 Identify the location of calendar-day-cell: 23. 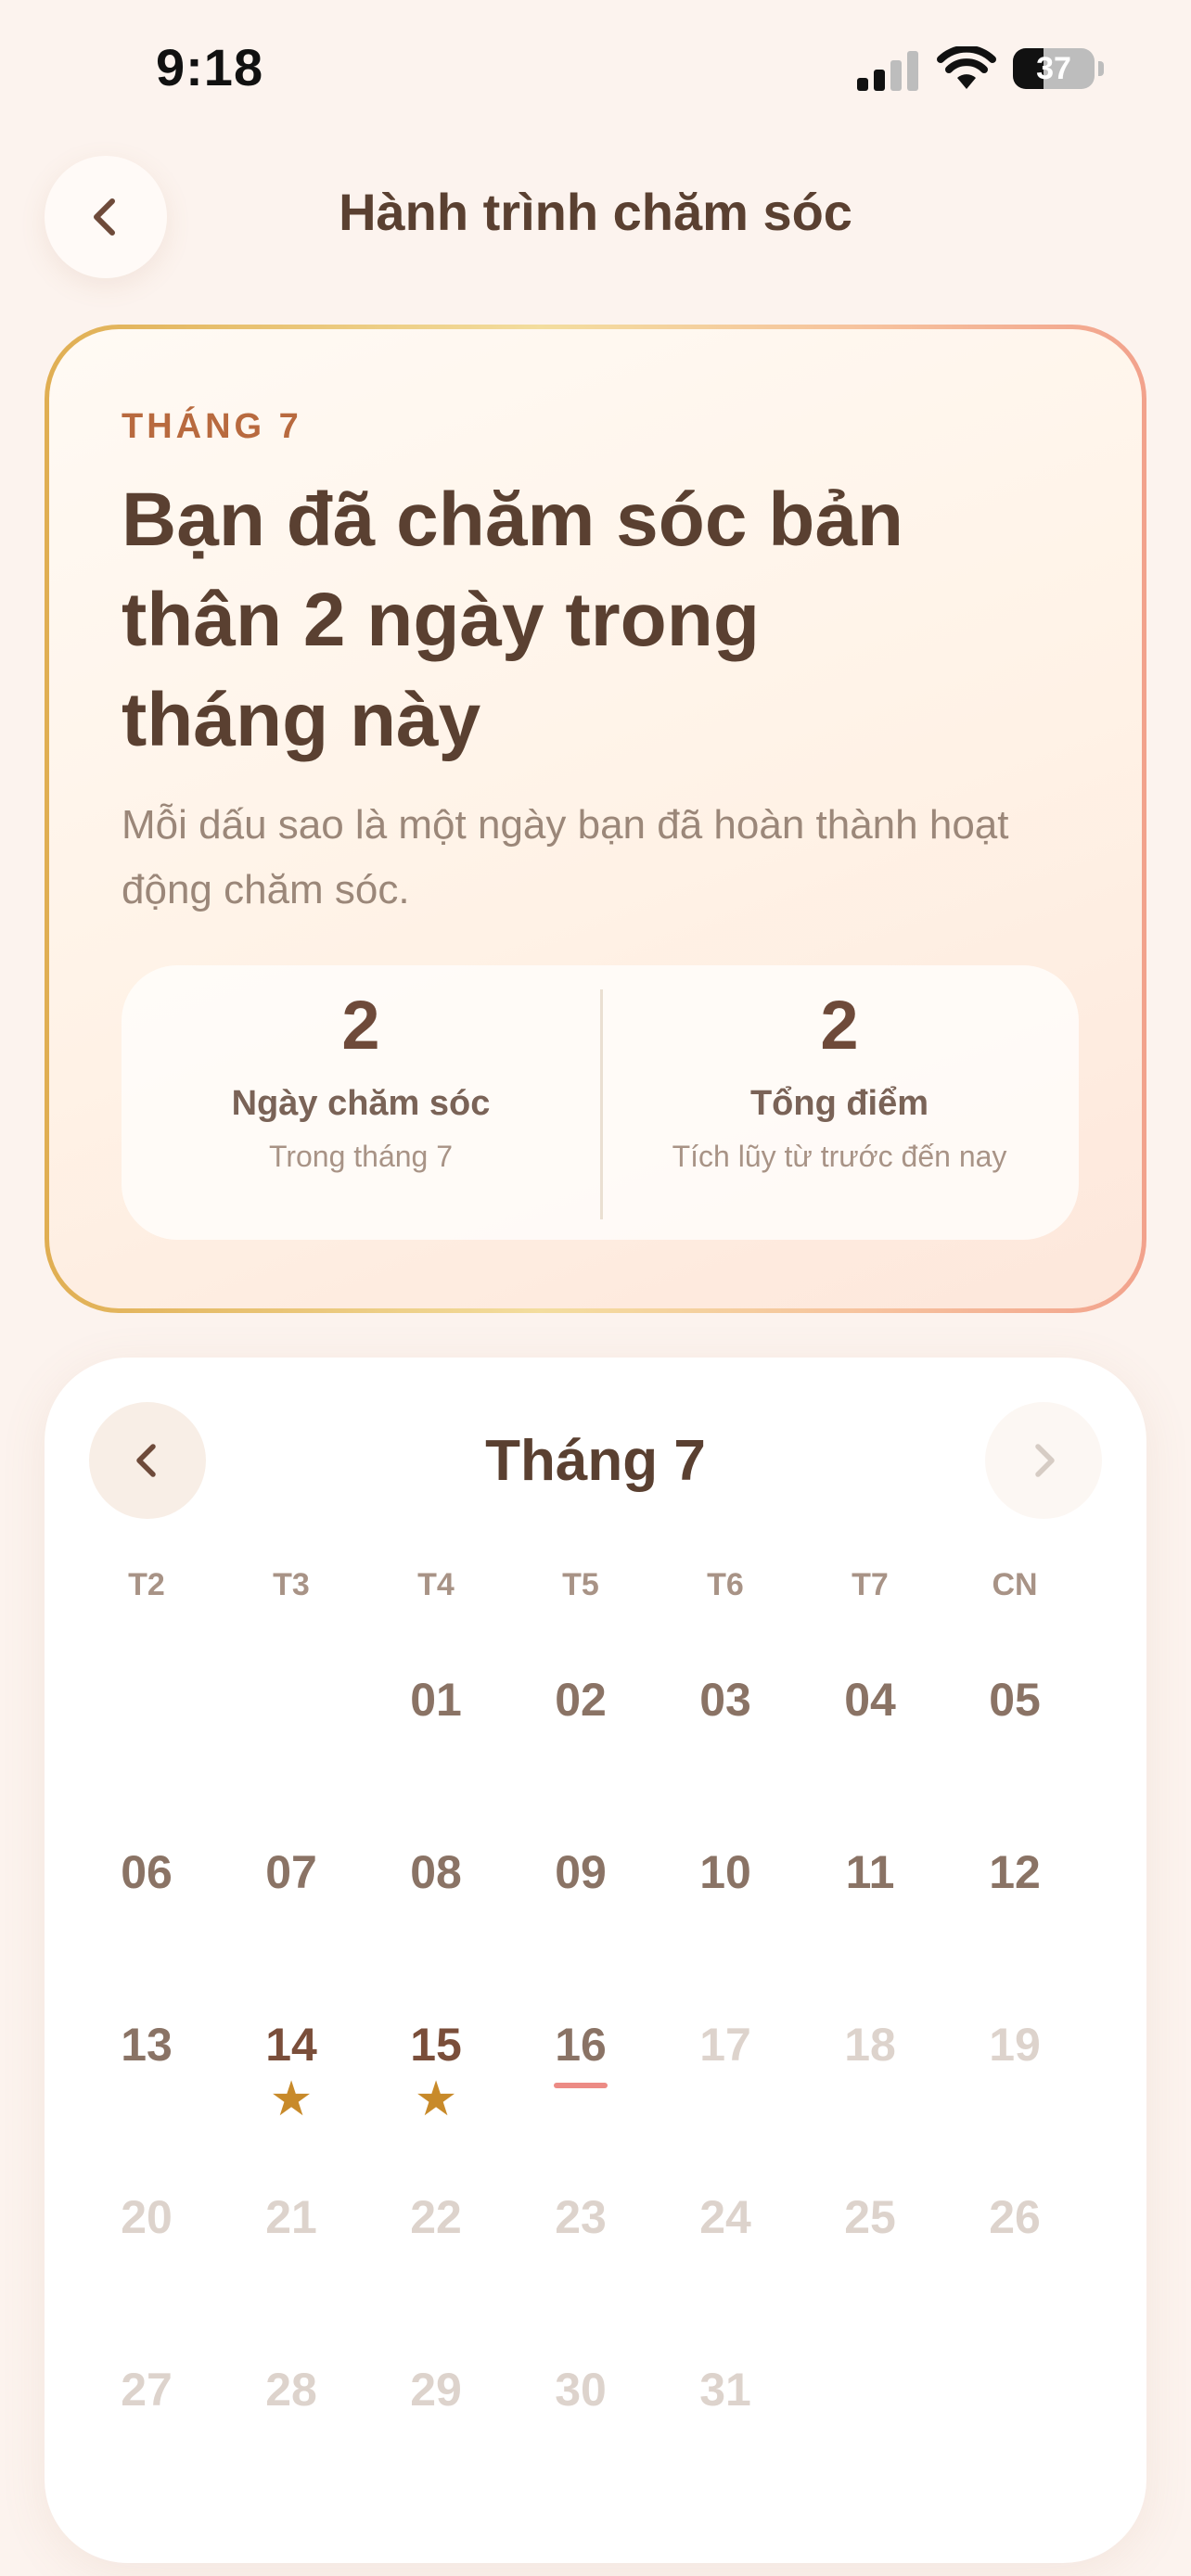
(580, 2276).